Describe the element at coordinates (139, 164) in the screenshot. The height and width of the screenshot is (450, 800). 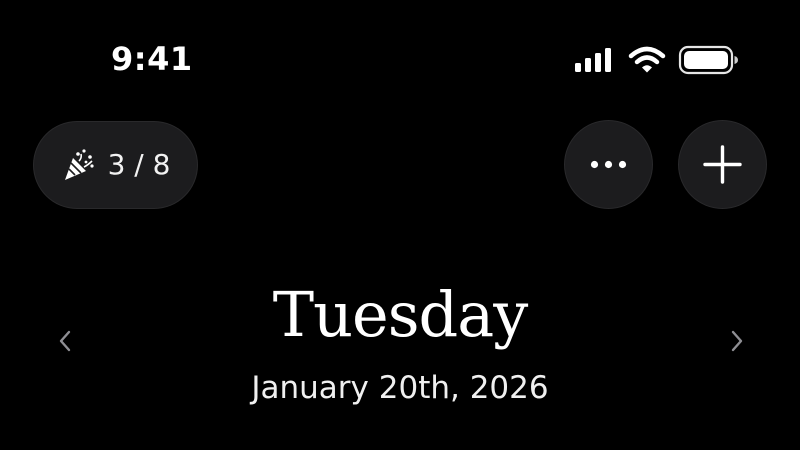
I see `progress-count: 3 / 8` at that location.